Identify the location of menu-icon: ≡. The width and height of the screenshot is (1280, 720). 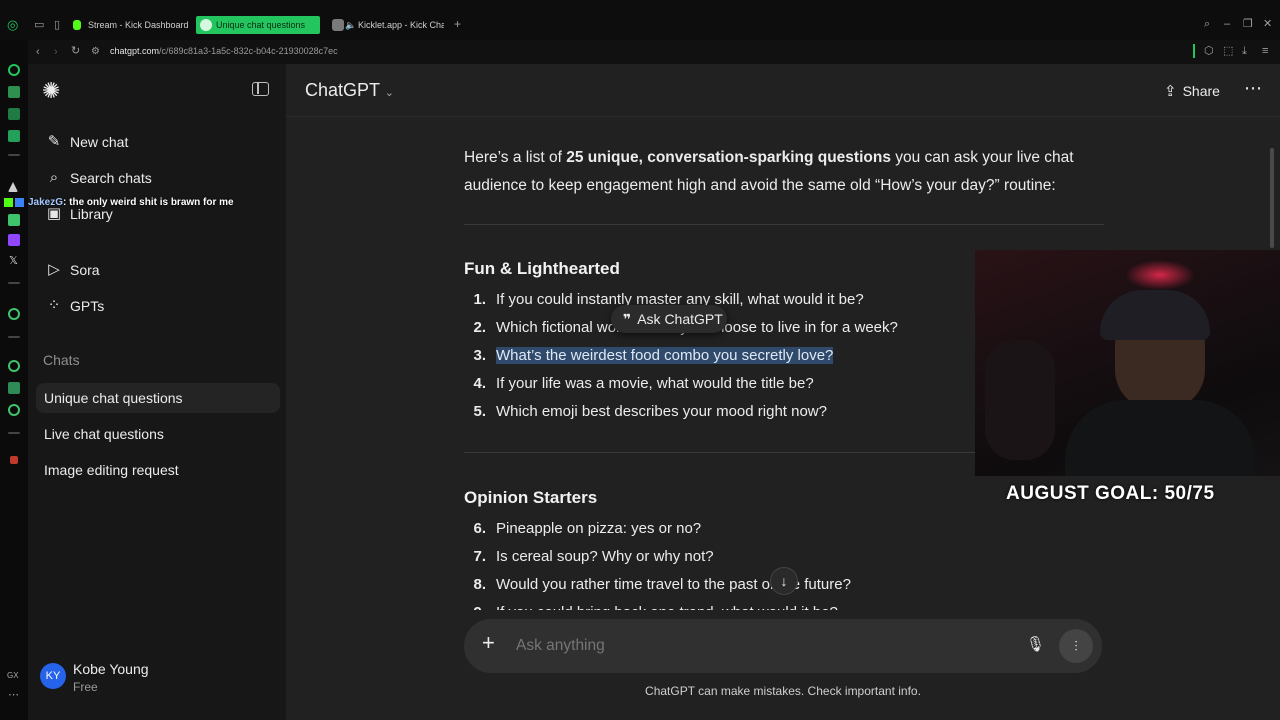
(1265, 51).